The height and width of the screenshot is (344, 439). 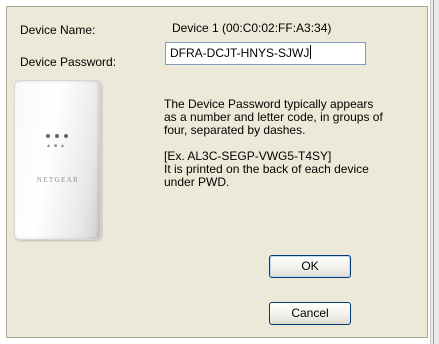 I want to click on info-line-6: under PWD., so click(x=197, y=182).